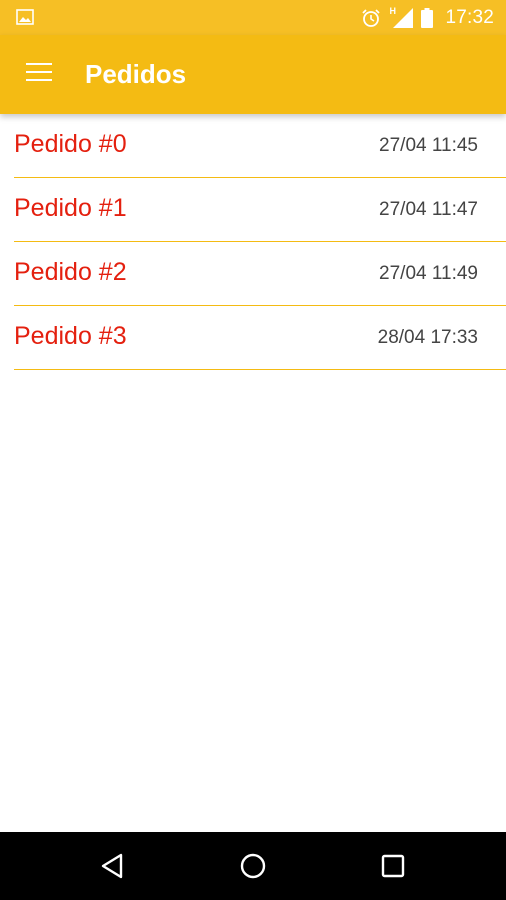 The width and height of the screenshot is (506, 900). What do you see at coordinates (469, 17) in the screenshot?
I see `status-time: 17:32` at bounding box center [469, 17].